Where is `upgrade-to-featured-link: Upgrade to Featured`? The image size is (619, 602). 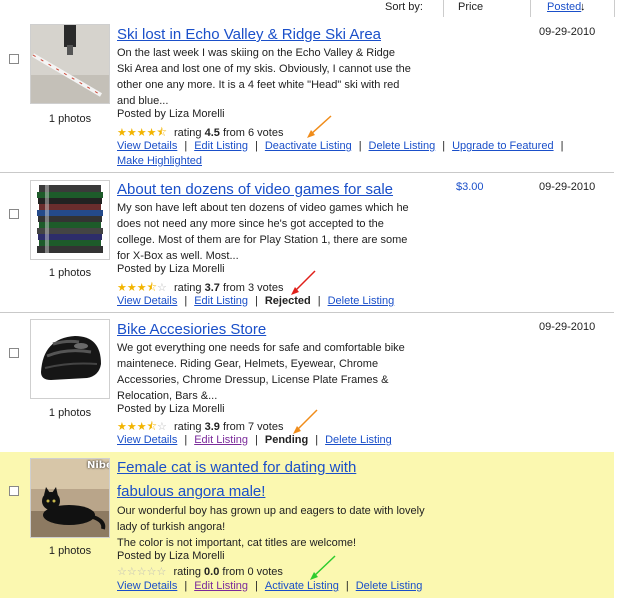 upgrade-to-featured-link: Upgrade to Featured is located at coordinates (503, 146).